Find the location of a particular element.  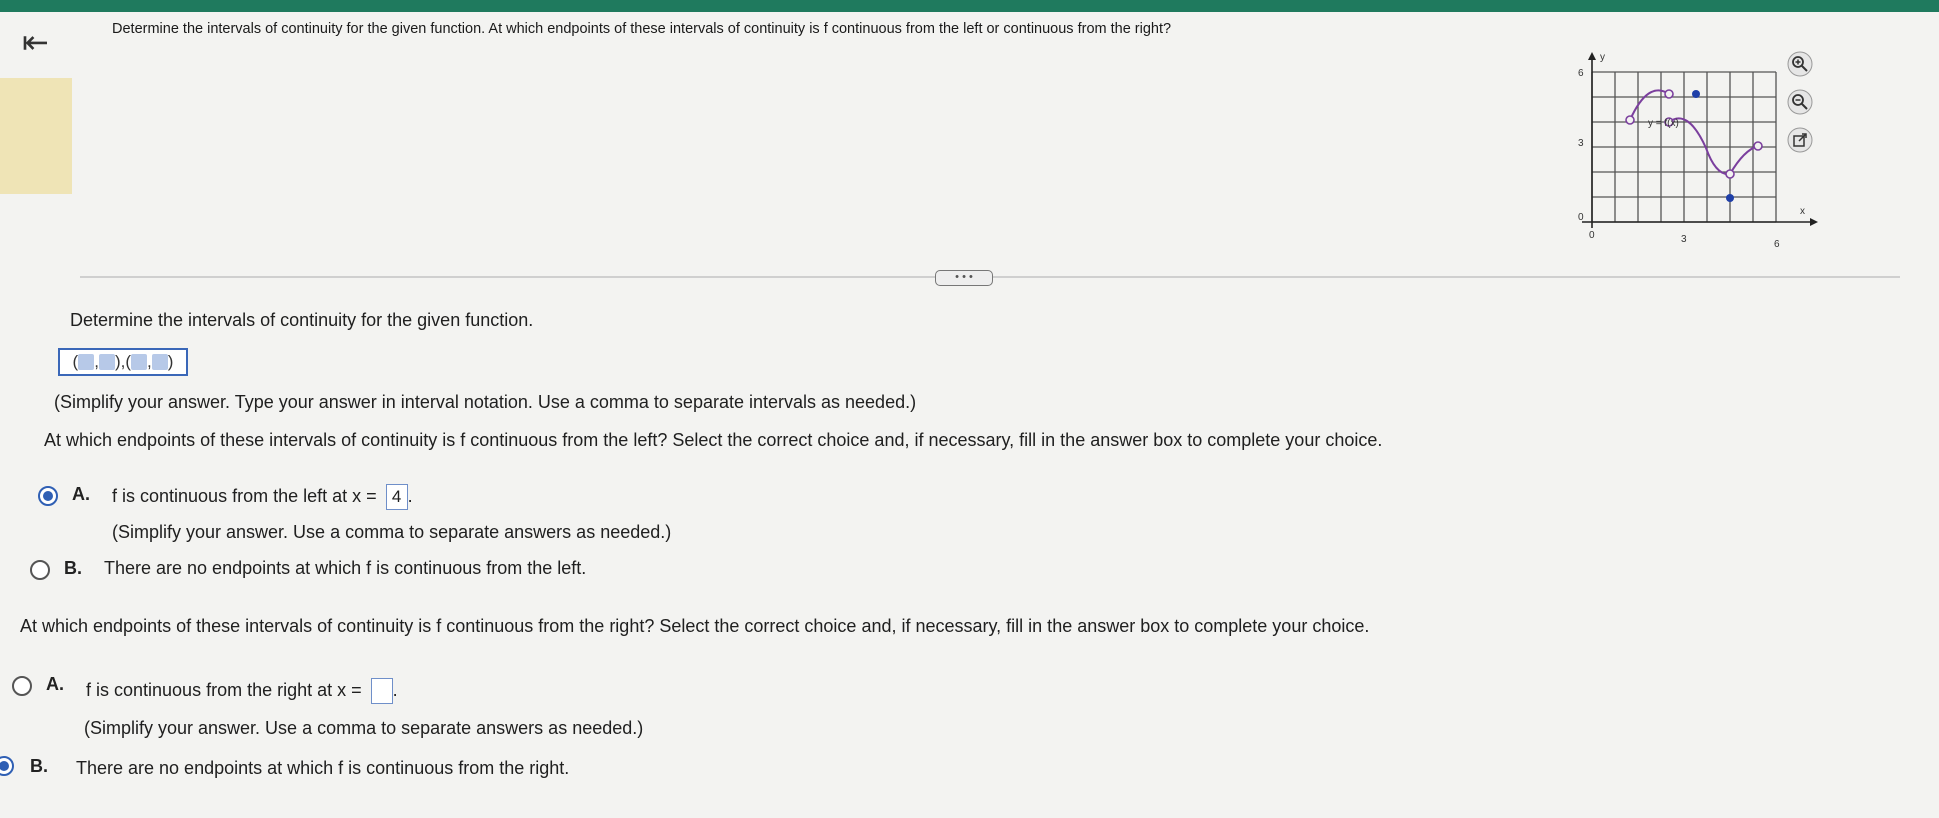

y-tick-0: 0 is located at coordinates (1581, 217).